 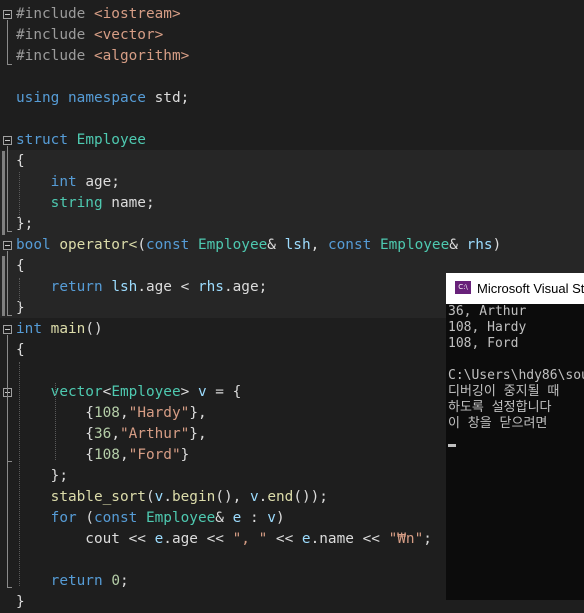 What do you see at coordinates (63, 518) in the screenshot?
I see `code-token: for` at bounding box center [63, 518].